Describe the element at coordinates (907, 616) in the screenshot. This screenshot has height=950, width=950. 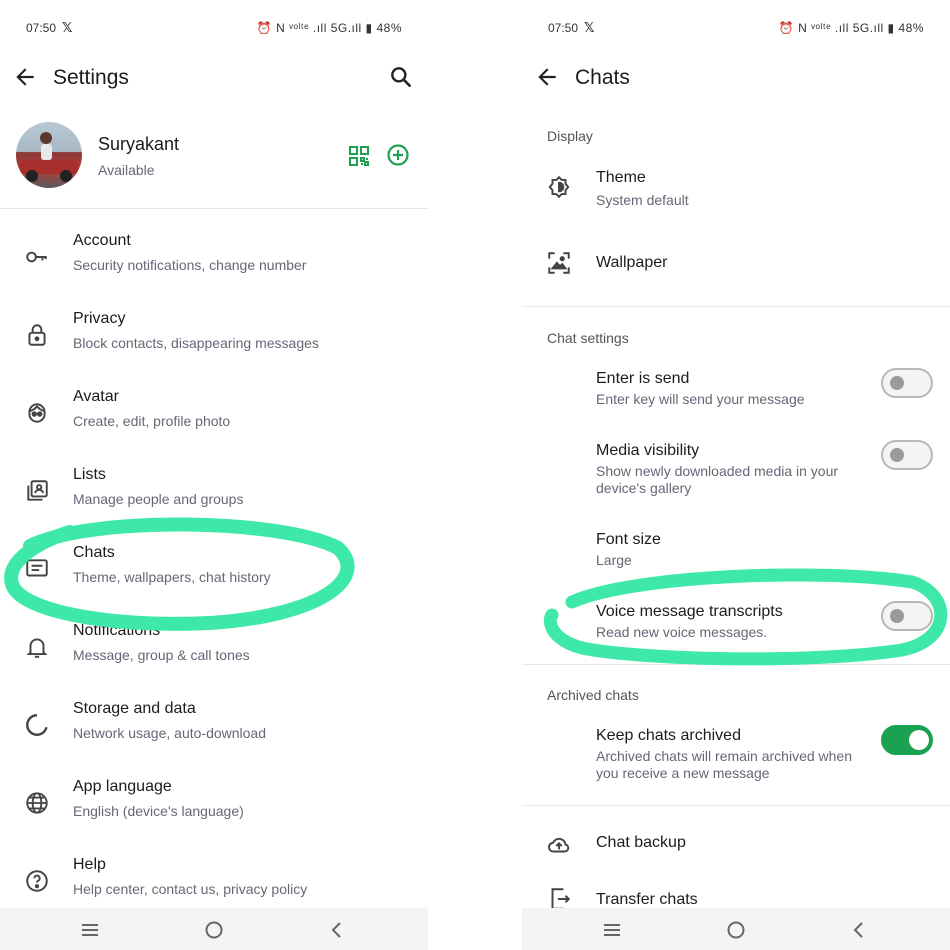
I see `voice-transcripts-toggle` at that location.